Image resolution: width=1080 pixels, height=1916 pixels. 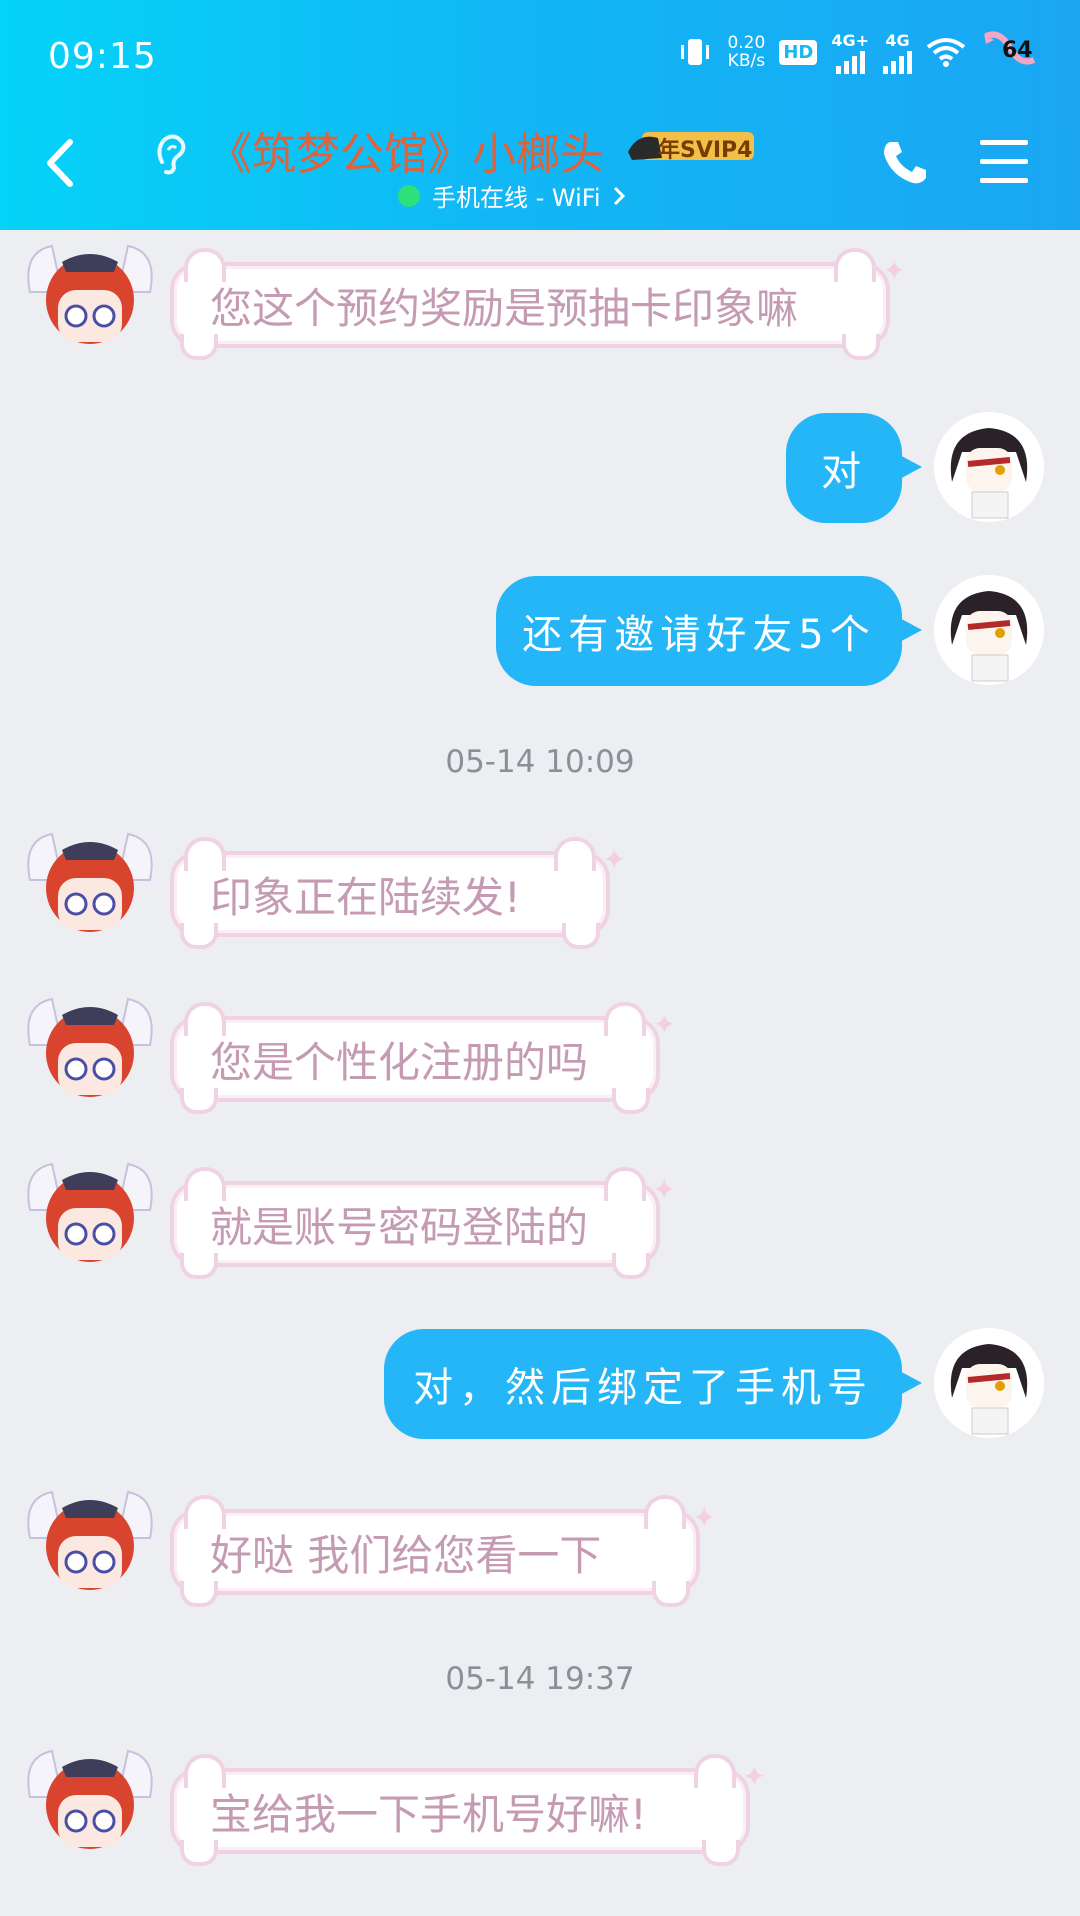 I want to click on message-bubble: 对，然后绑定了手机号, so click(x=653, y=1384).